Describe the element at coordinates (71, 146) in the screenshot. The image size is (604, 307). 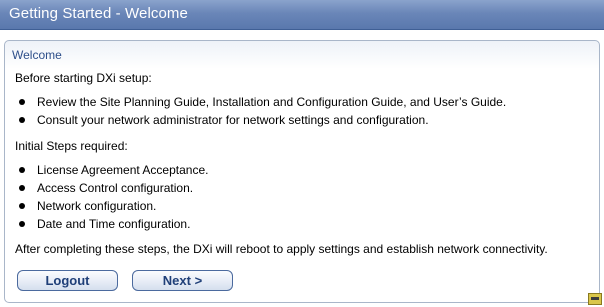
I see `steps-heading: Initial Steps required:` at that location.